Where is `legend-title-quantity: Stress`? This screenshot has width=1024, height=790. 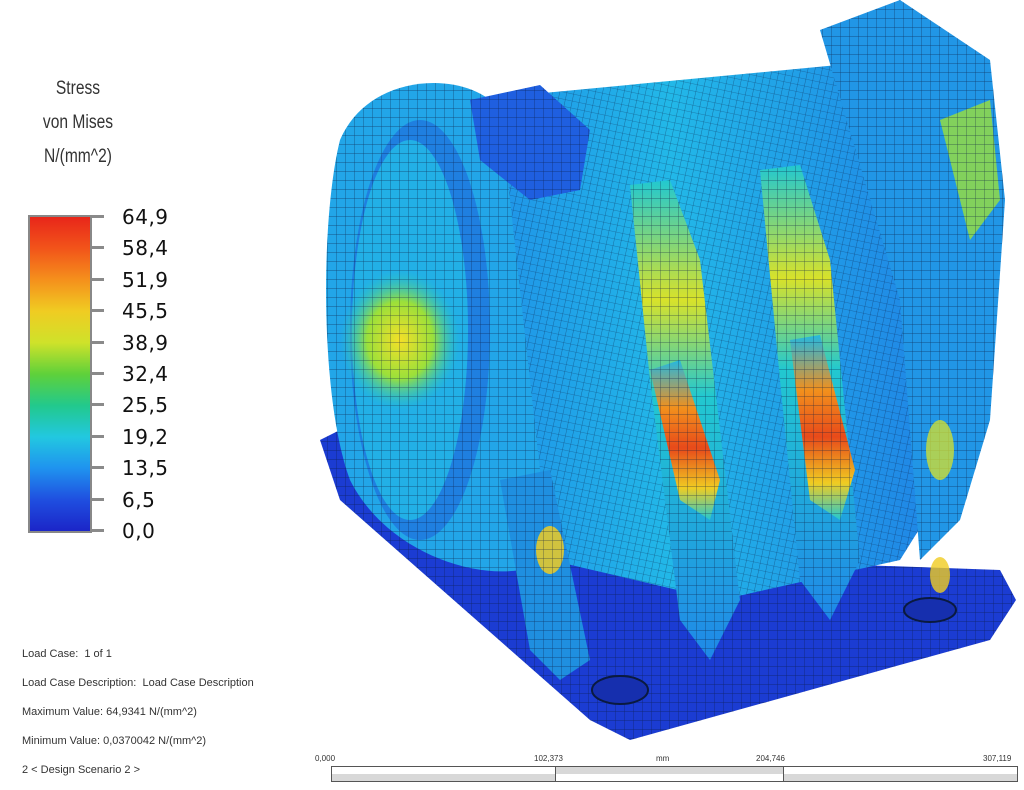
legend-title-quantity: Stress is located at coordinates (78, 88).